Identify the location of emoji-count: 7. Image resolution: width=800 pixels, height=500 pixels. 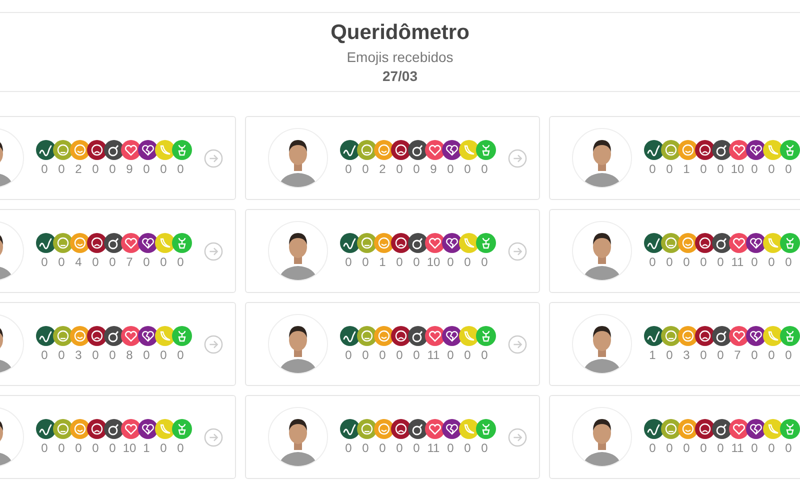
(737, 355).